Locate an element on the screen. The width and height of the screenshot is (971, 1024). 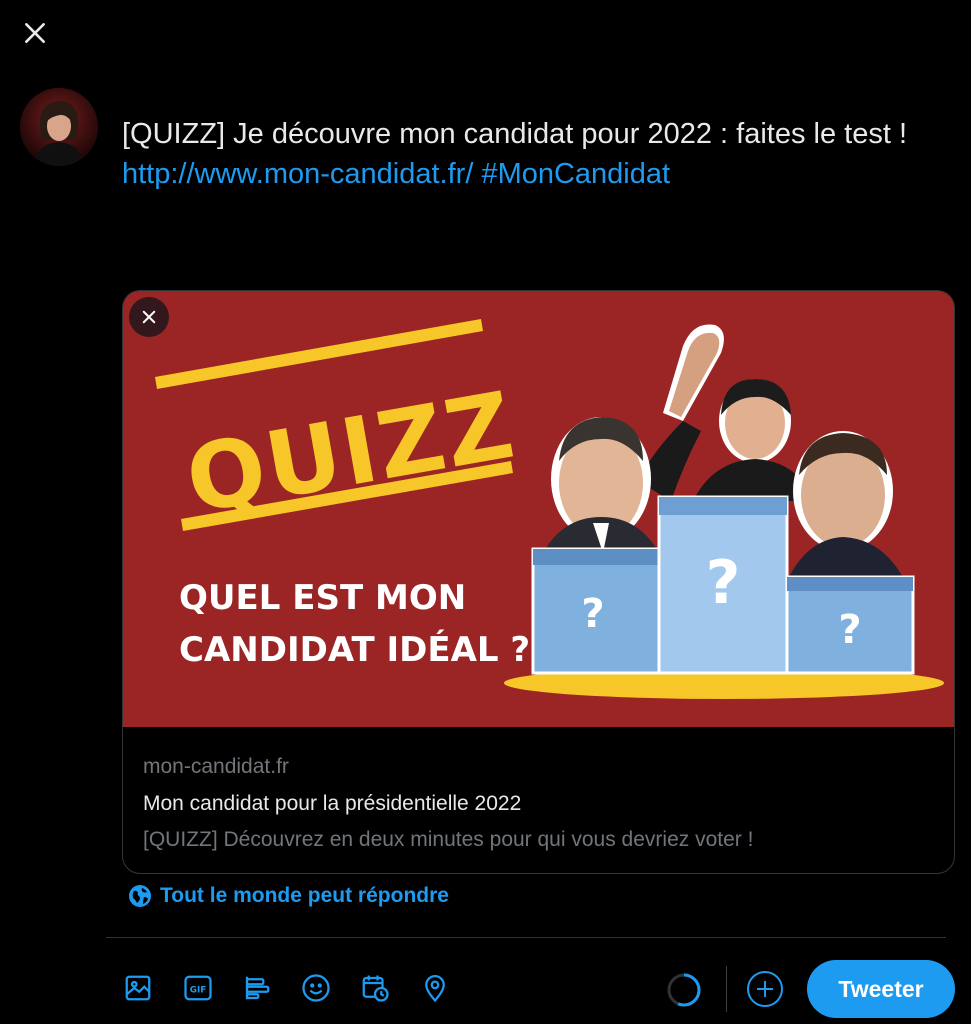
image-icon is located at coordinates (138, 988).